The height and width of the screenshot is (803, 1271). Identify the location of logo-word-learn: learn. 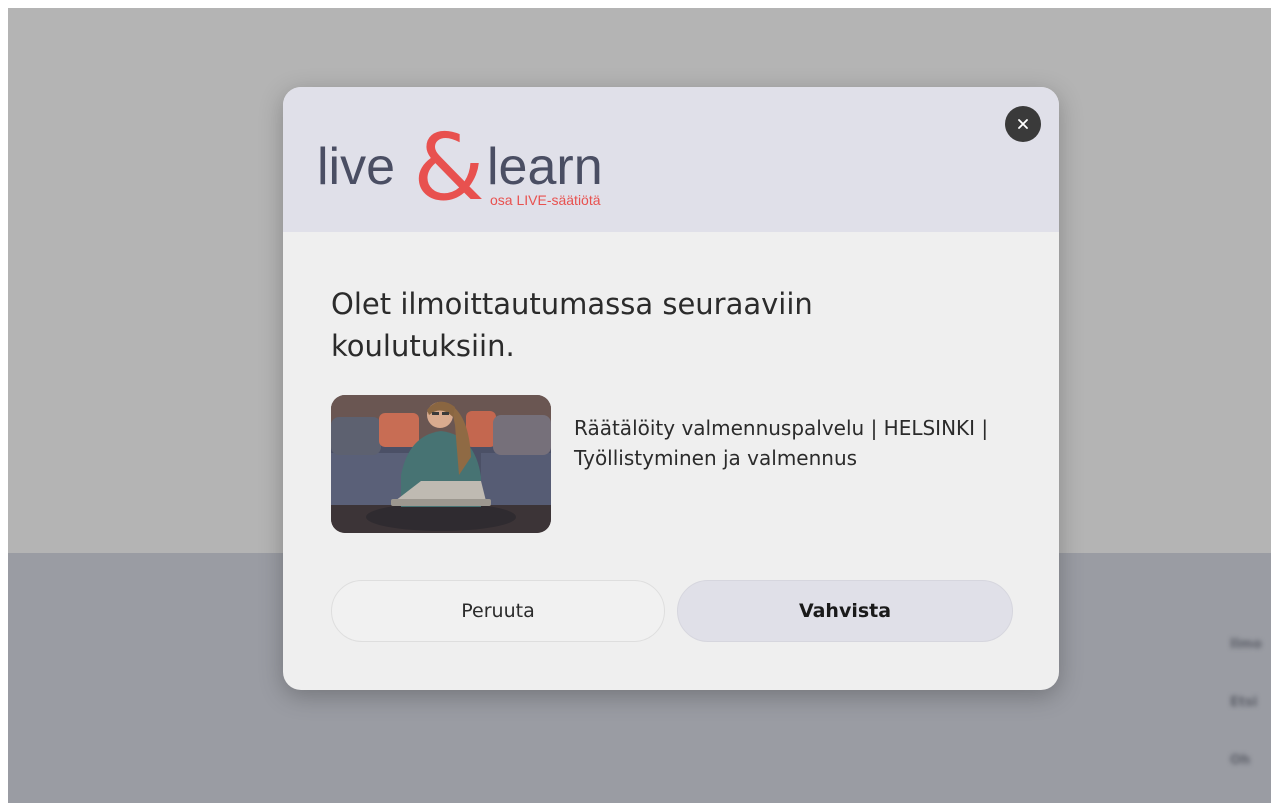
(545, 167).